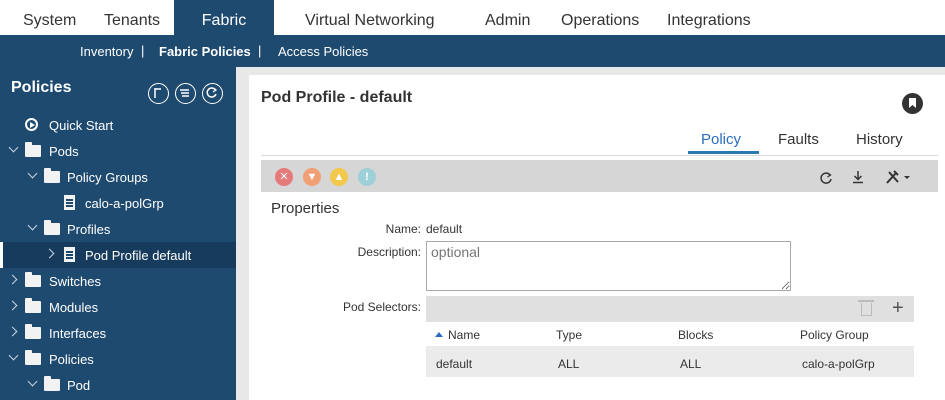 The width and height of the screenshot is (945, 400). What do you see at coordinates (723, 152) in the screenshot?
I see `active-tab-indicator` at bounding box center [723, 152].